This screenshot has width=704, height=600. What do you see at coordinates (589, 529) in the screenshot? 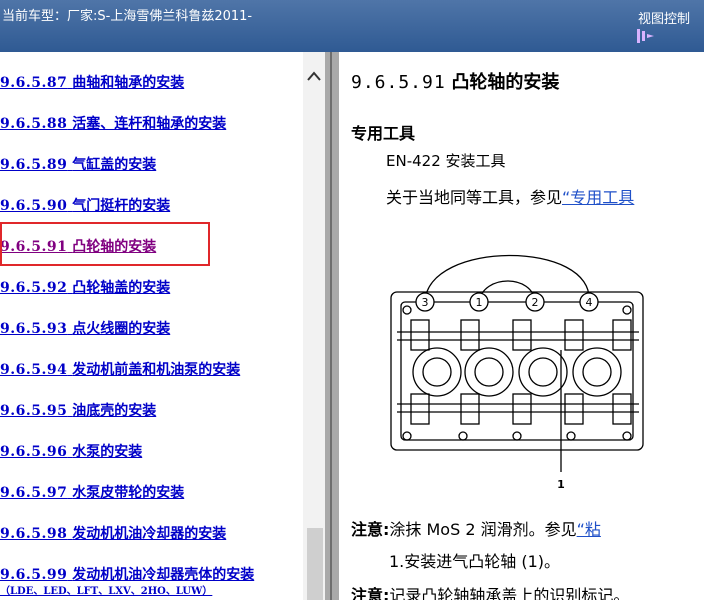
I see `adhesive-link: “粘` at bounding box center [589, 529].